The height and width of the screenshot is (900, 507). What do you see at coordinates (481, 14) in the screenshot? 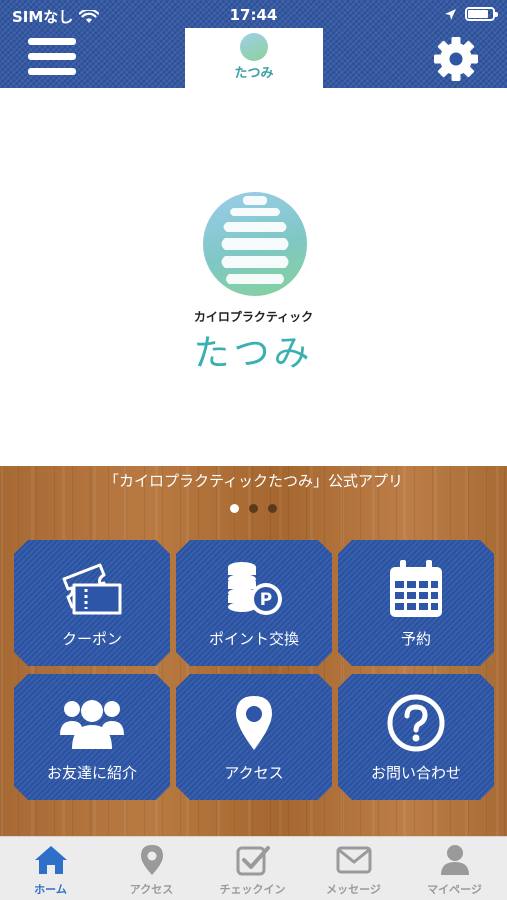
I see `battery-icon` at bounding box center [481, 14].